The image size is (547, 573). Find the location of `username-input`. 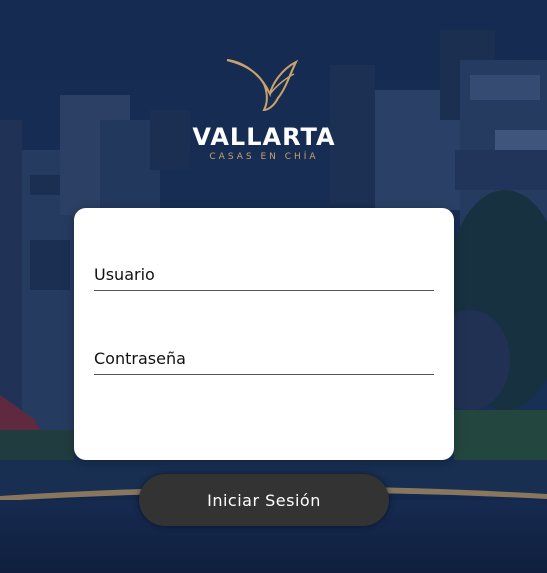

username-input is located at coordinates (264, 274).